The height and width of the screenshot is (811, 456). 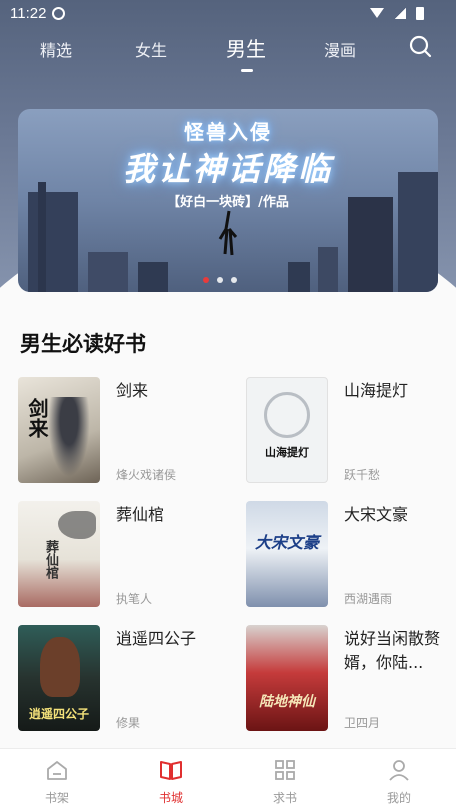 What do you see at coordinates (362, 475) in the screenshot?
I see `book-author: 跃千愁` at bounding box center [362, 475].